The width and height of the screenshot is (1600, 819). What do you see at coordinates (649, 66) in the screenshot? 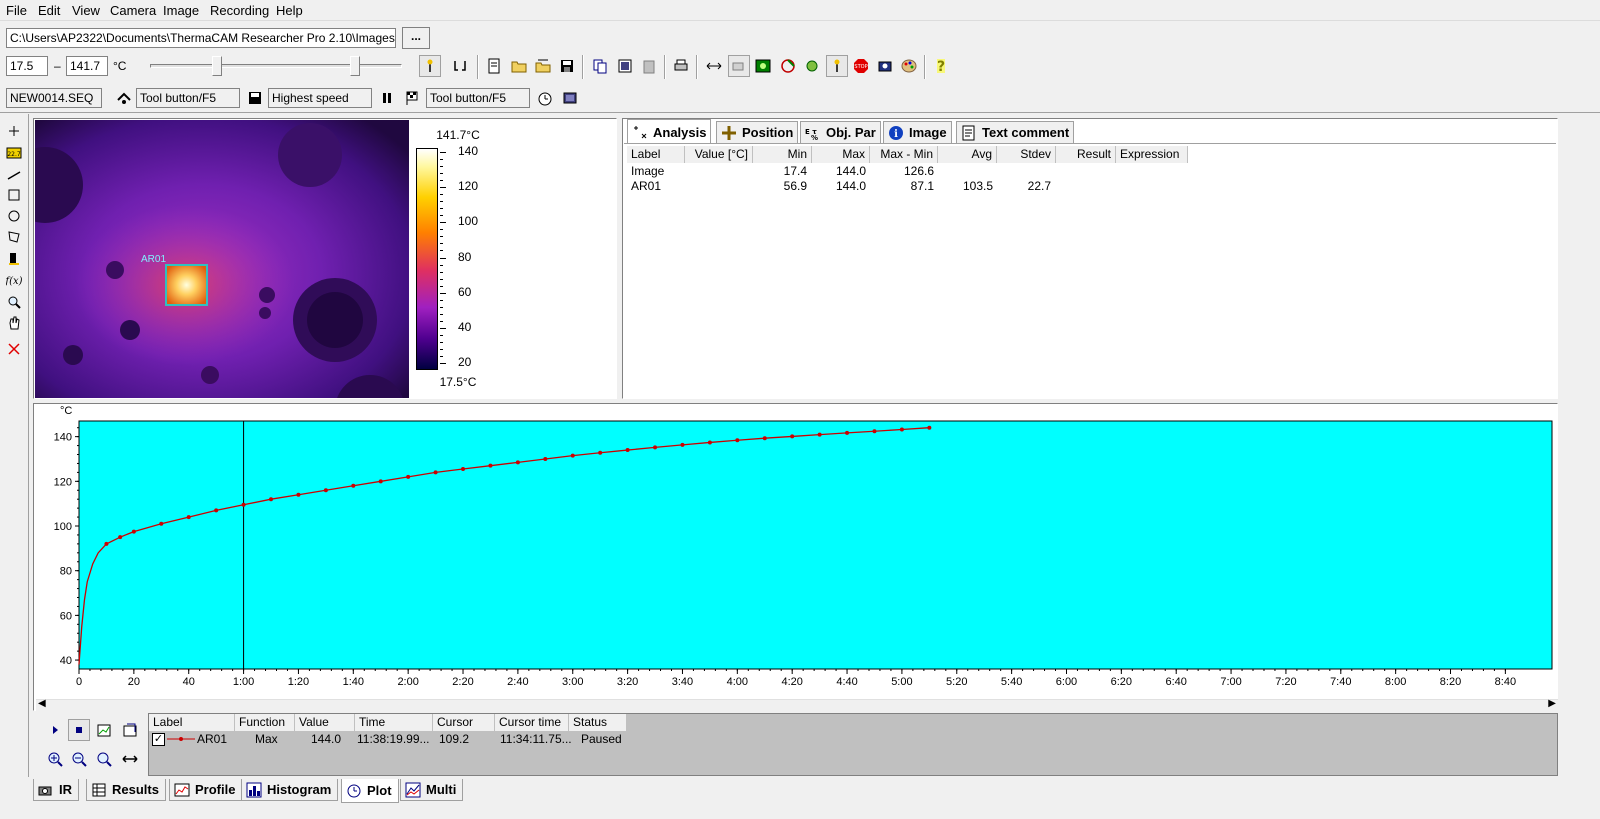
I see `paste-icon` at bounding box center [649, 66].